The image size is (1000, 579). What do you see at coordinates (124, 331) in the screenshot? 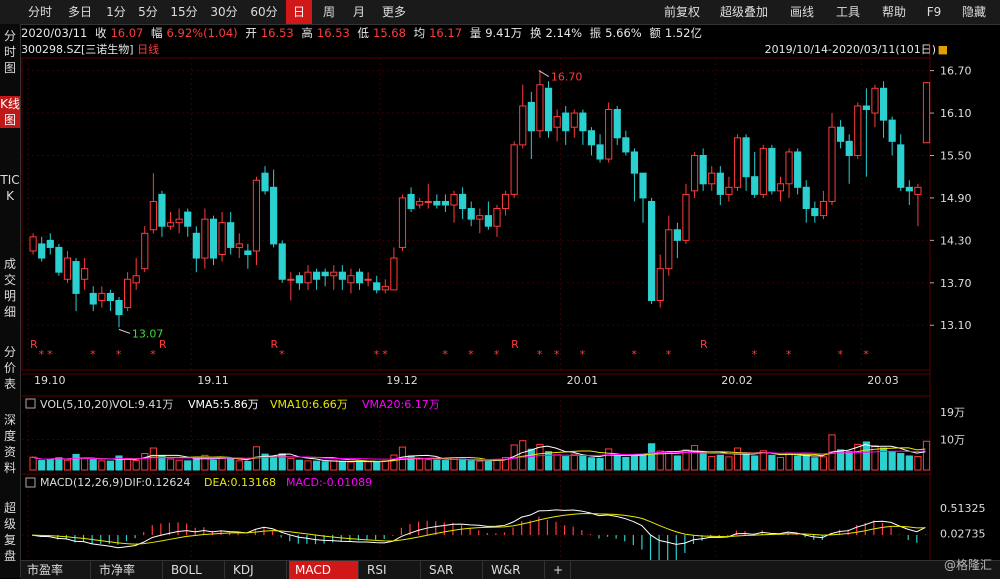
I see `low-pointer` at bounding box center [124, 331].